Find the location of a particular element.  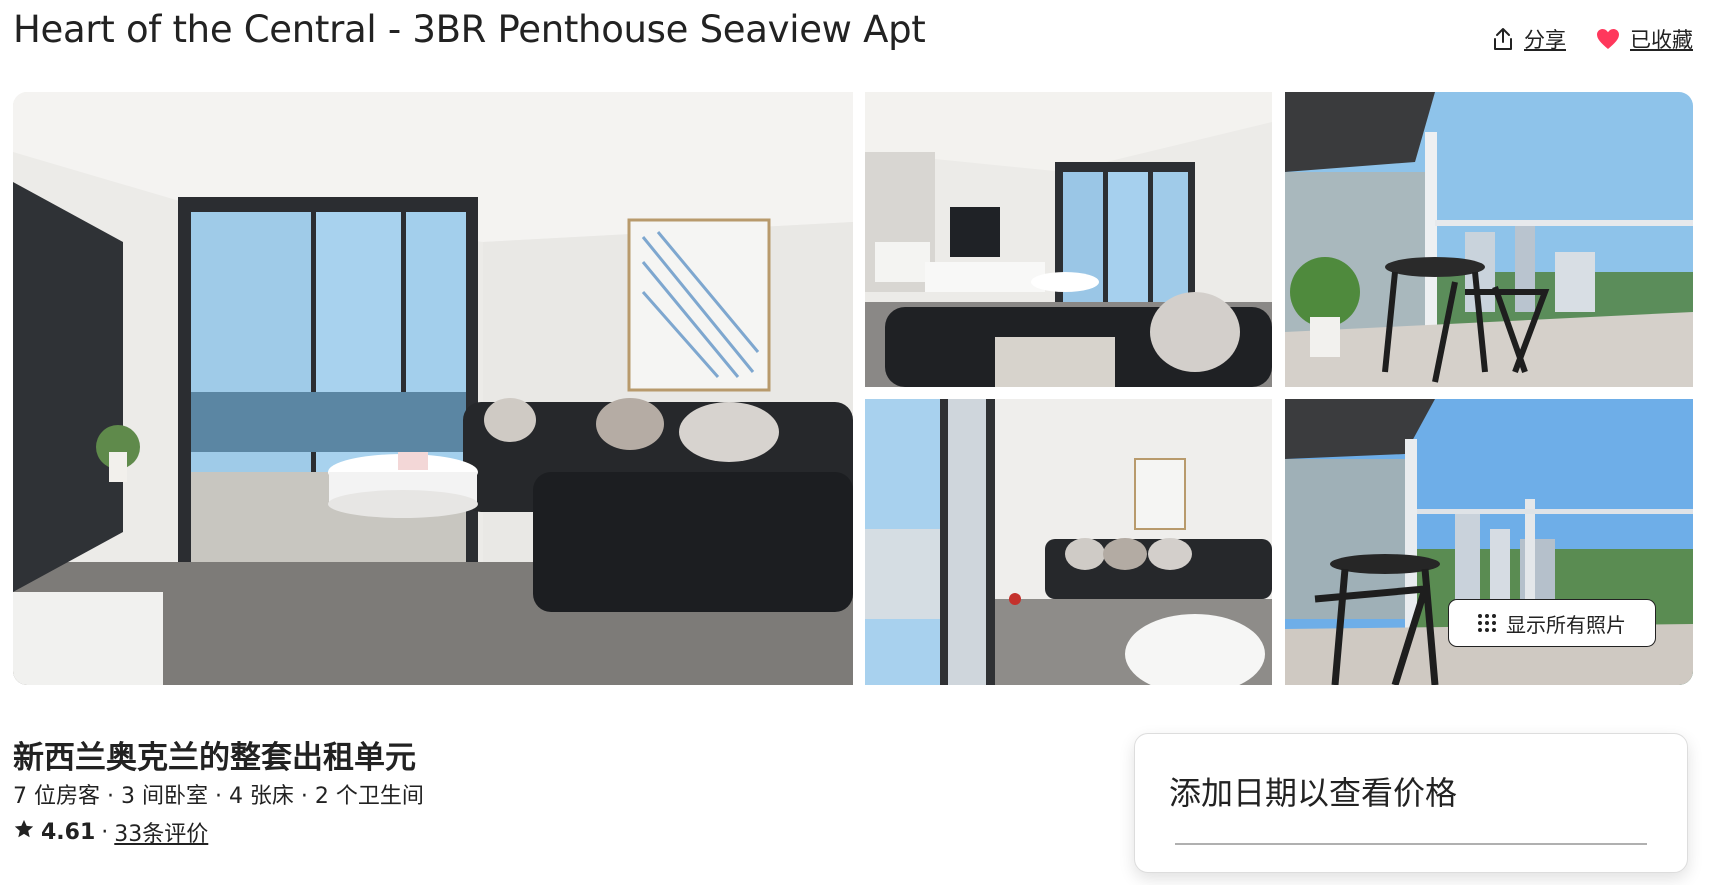

heart-icon is located at coordinates (1608, 39).